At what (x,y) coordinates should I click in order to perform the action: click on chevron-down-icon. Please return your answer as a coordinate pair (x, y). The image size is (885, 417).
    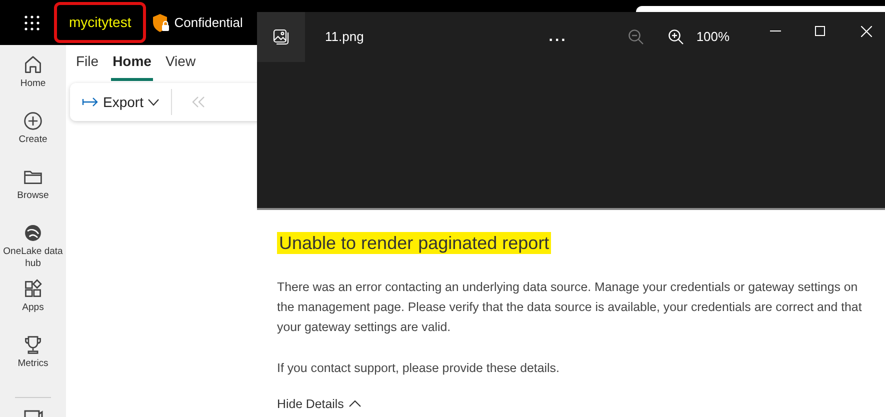
    Looking at the image, I should click on (154, 102).